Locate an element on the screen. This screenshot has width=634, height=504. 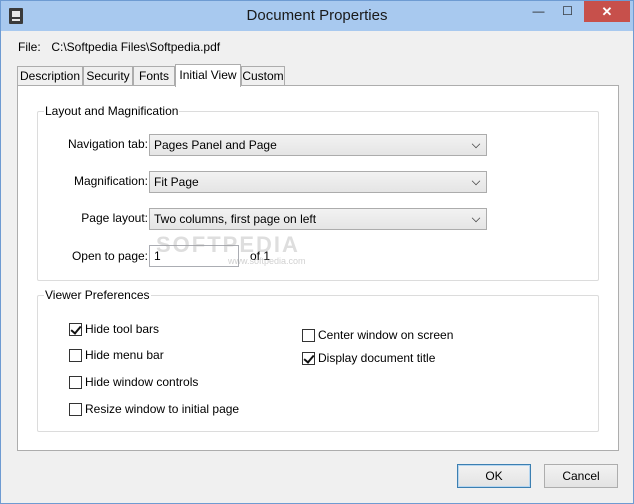
file-row: File: C:\Softpedia Files\Softpedia.pdf is located at coordinates (119, 47).